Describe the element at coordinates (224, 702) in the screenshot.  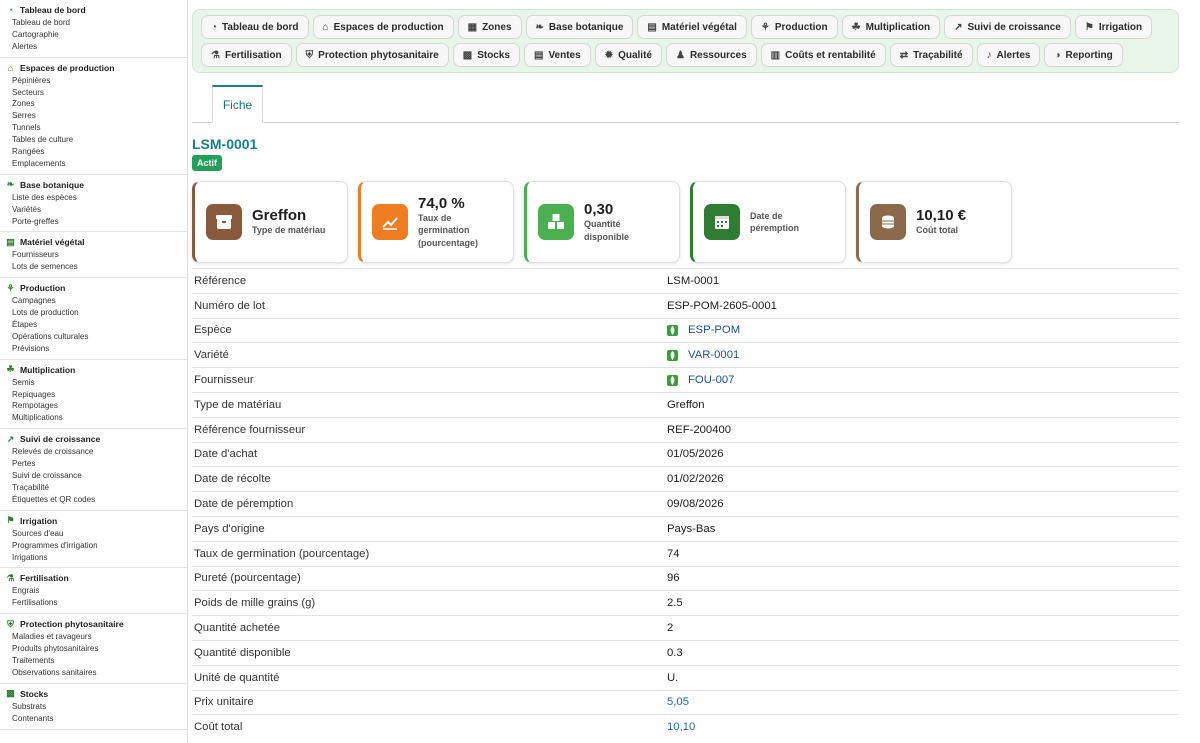
I see `detail-label: Prix unitaire` at that location.